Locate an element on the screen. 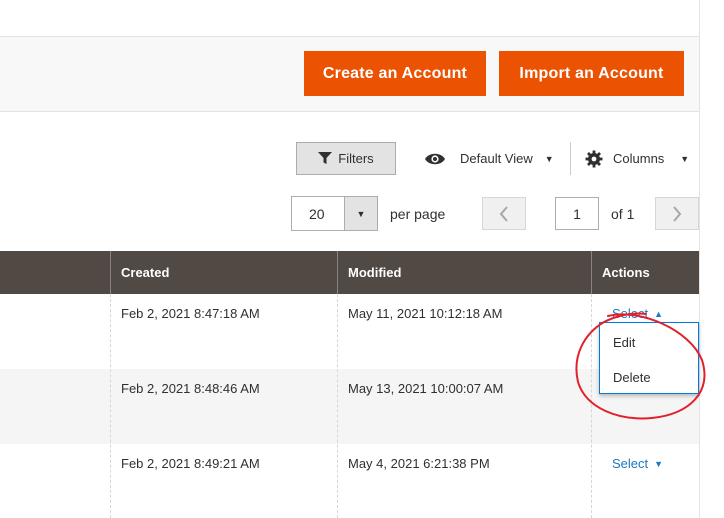 The height and width of the screenshot is (518, 724). modified-cell: May 11, 2021 10:12:18 AM is located at coordinates (425, 313).